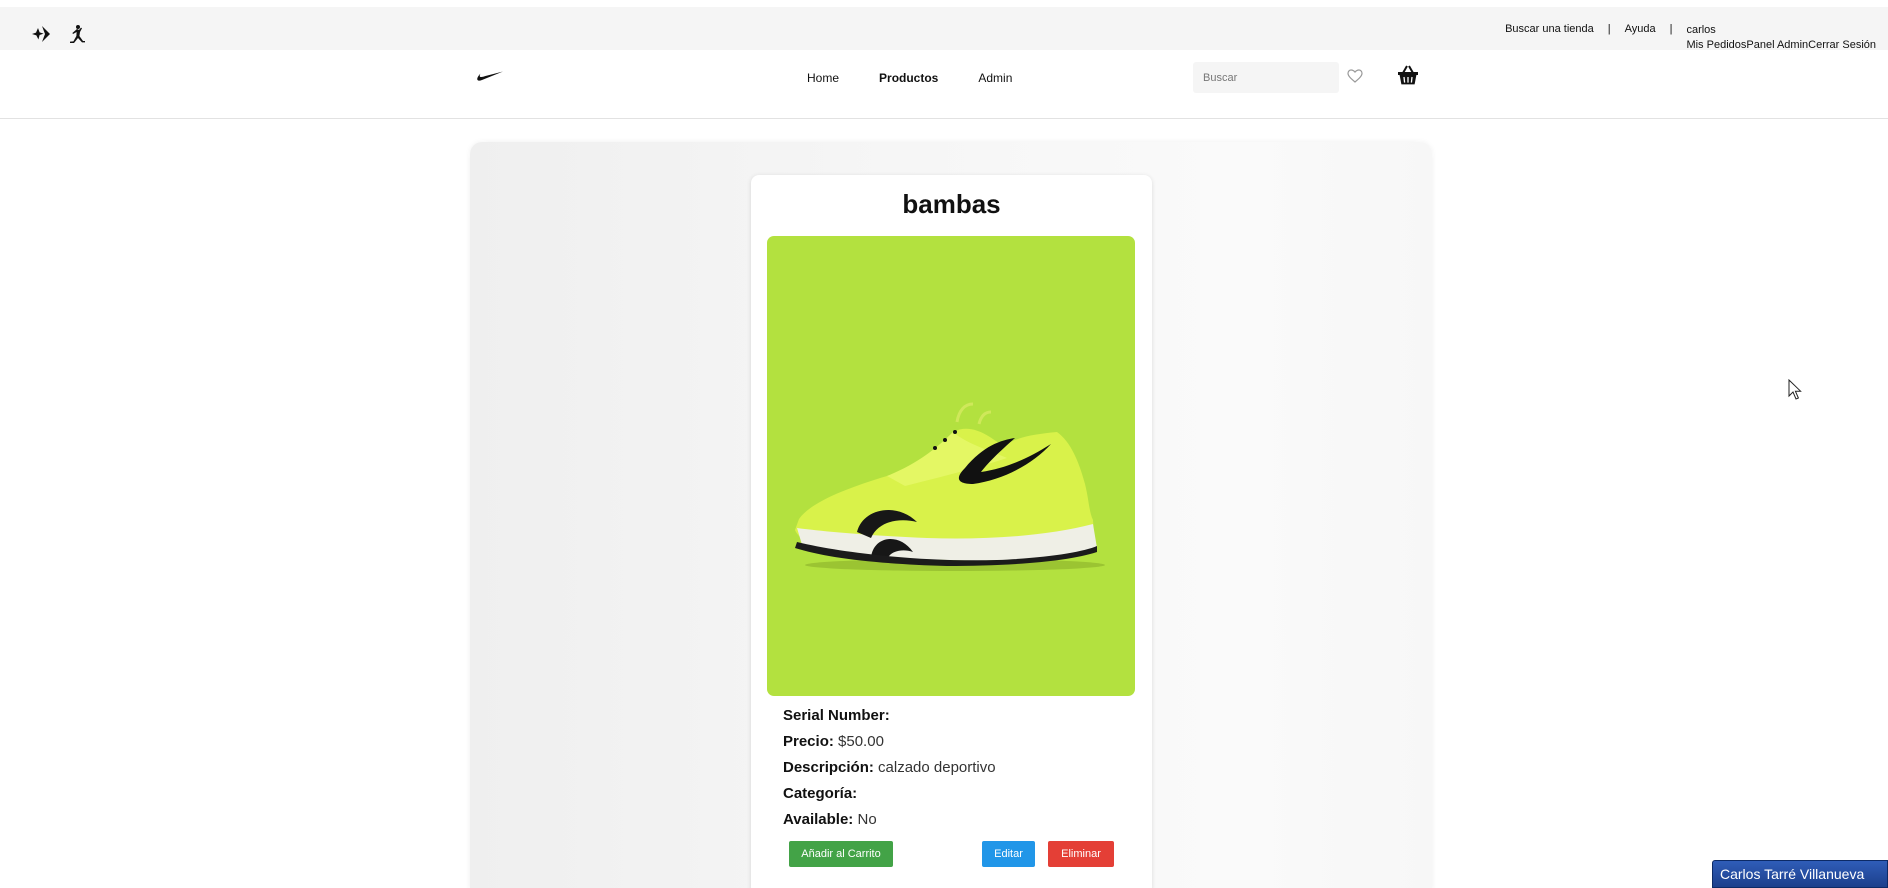 Image resolution: width=1888 pixels, height=888 pixels. I want to click on converse-icon, so click(42, 34).